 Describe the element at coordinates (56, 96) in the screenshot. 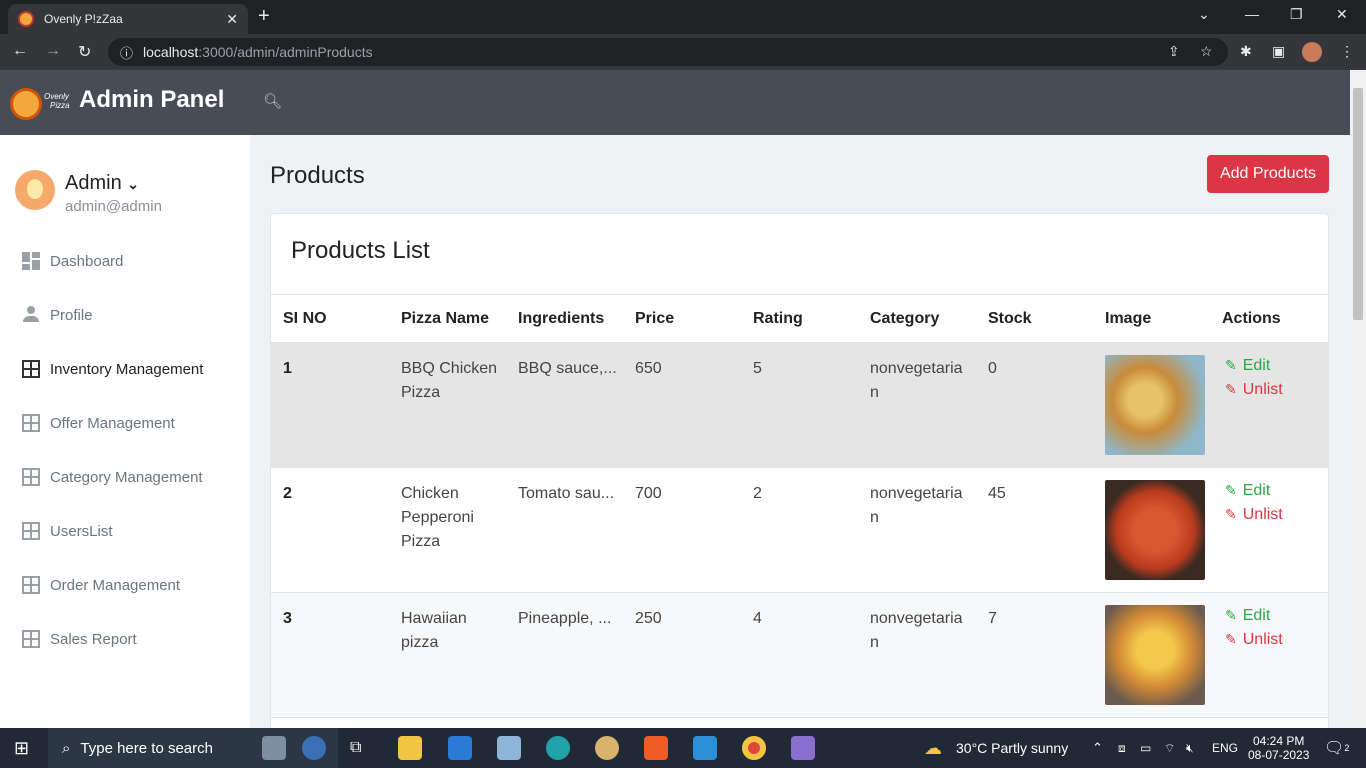

I see `logo-text-line-1: Ovenly` at that location.